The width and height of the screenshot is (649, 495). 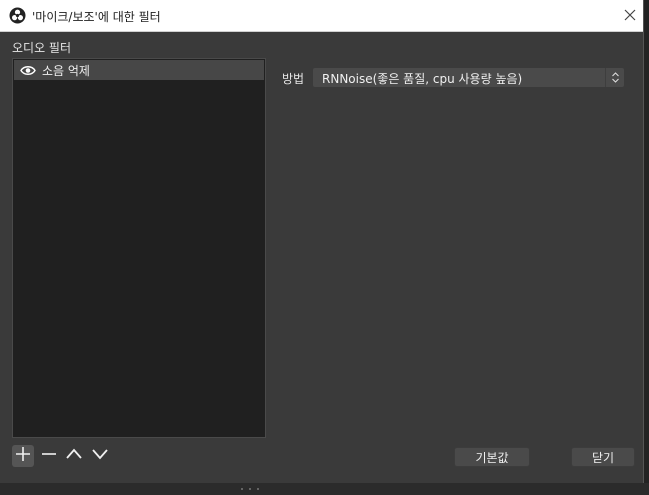 I want to click on obs-logo-icon, so click(x=17, y=15).